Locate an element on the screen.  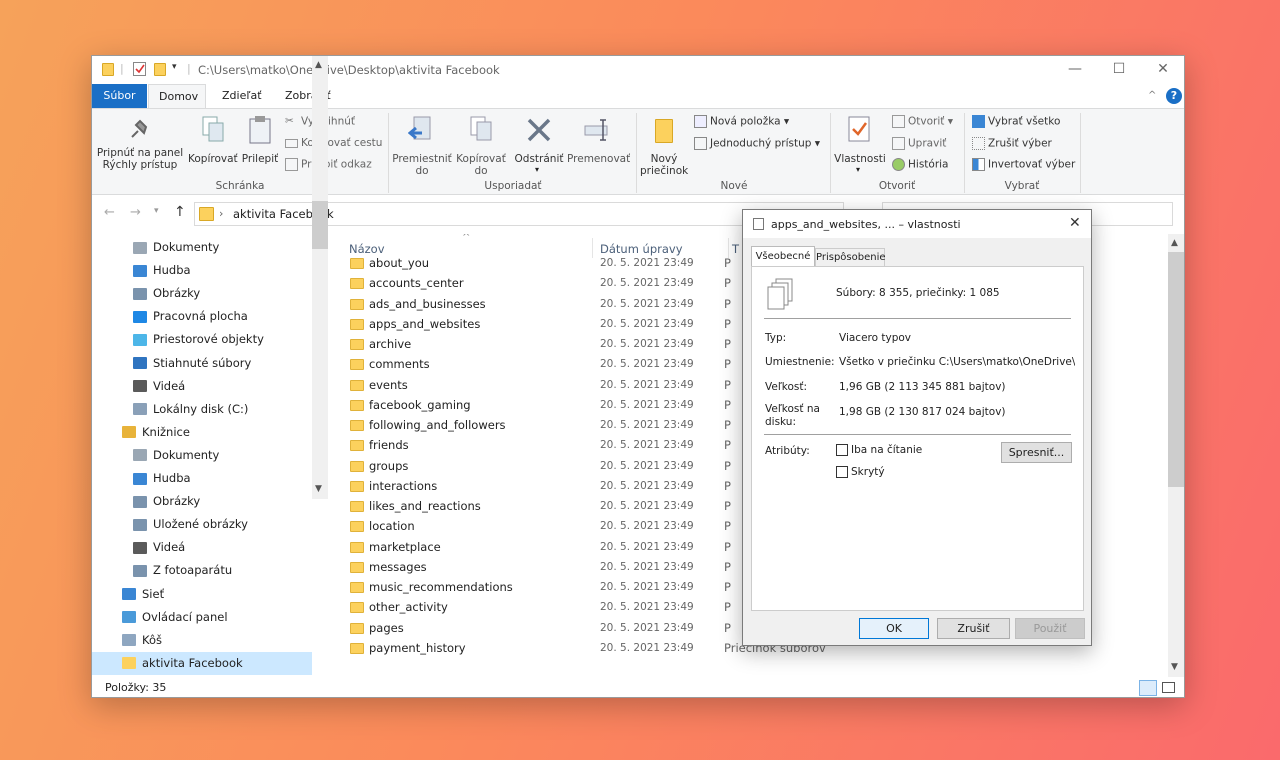
back-icon: ← is located at coordinates (109, 212).